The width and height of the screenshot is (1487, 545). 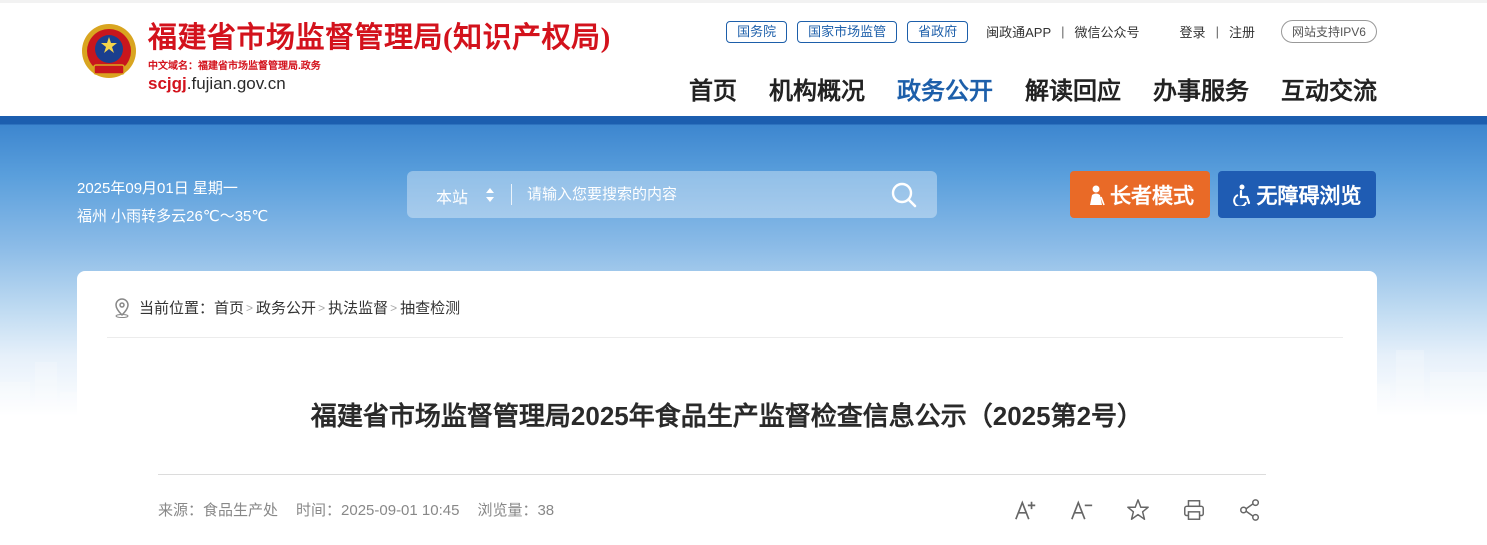 What do you see at coordinates (1017, 88) in the screenshot?
I see `main-nav: 首页 机构概况 政务公开 解读回应 办事服务 互动交流` at bounding box center [1017, 88].